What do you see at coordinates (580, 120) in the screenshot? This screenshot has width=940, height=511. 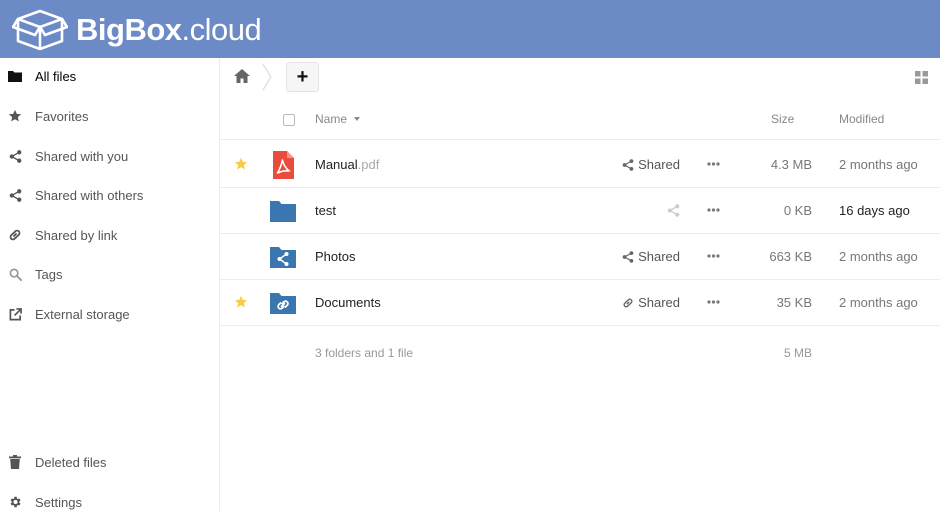 I see `file-list-header: Name Size Modified` at bounding box center [580, 120].